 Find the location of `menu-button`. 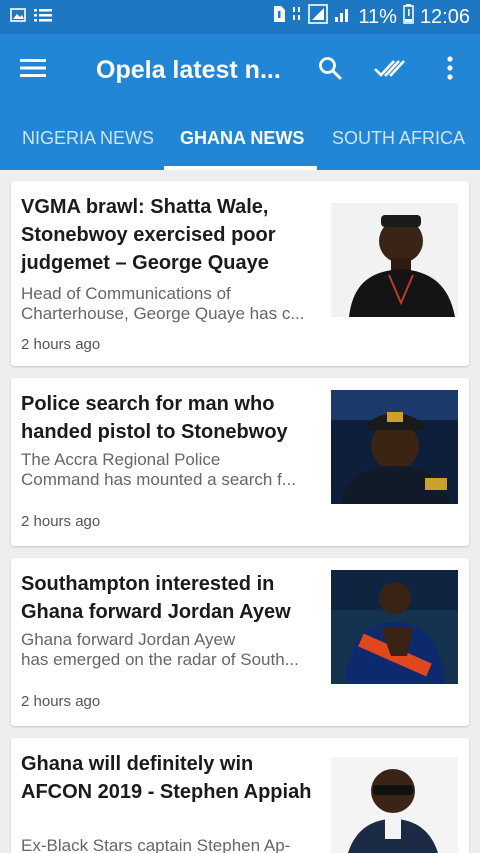

menu-button is located at coordinates (33, 70).